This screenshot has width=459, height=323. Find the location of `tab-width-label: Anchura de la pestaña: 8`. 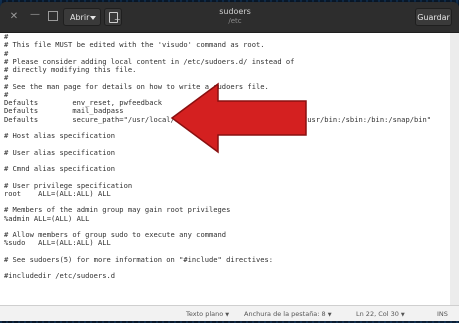

tab-width-label: Anchura de la pestaña: 8 is located at coordinates (285, 314).